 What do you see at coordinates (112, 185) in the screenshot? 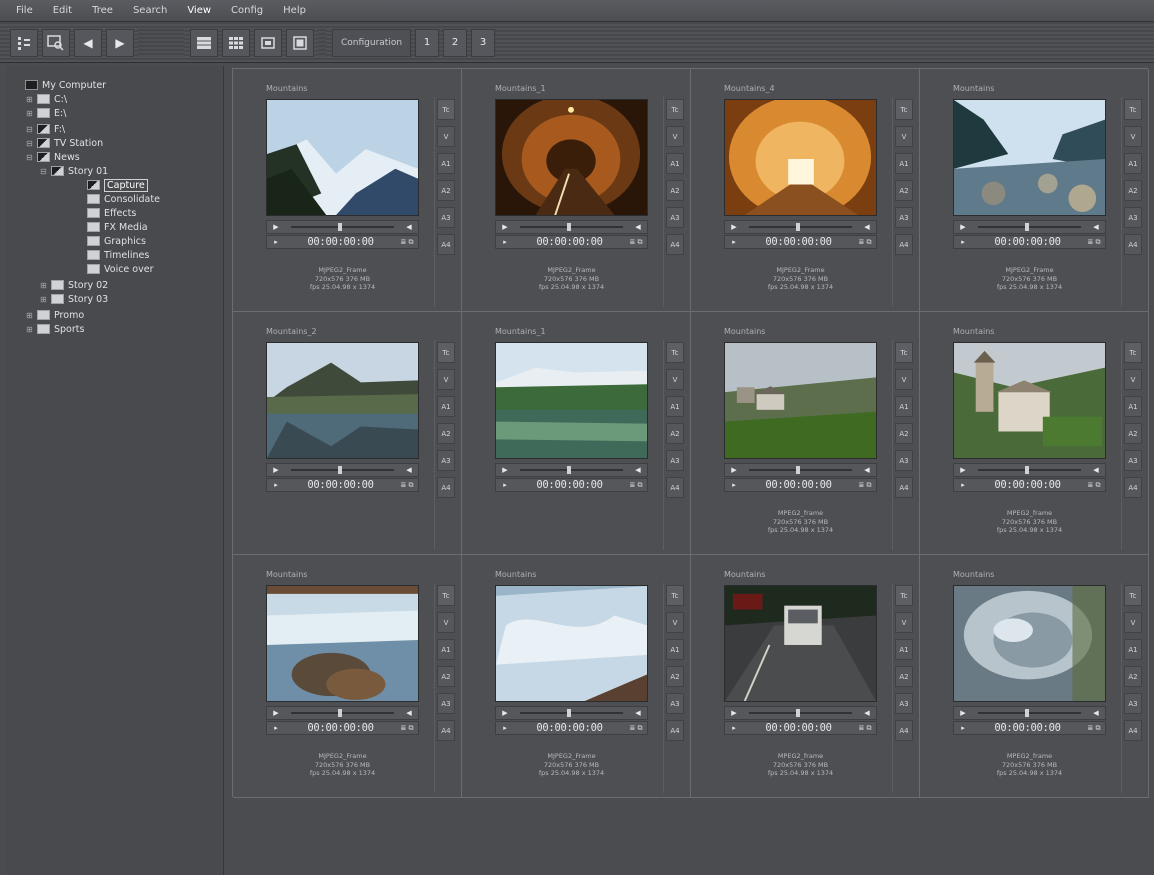
I see `tree-node: Capture` at bounding box center [112, 185].